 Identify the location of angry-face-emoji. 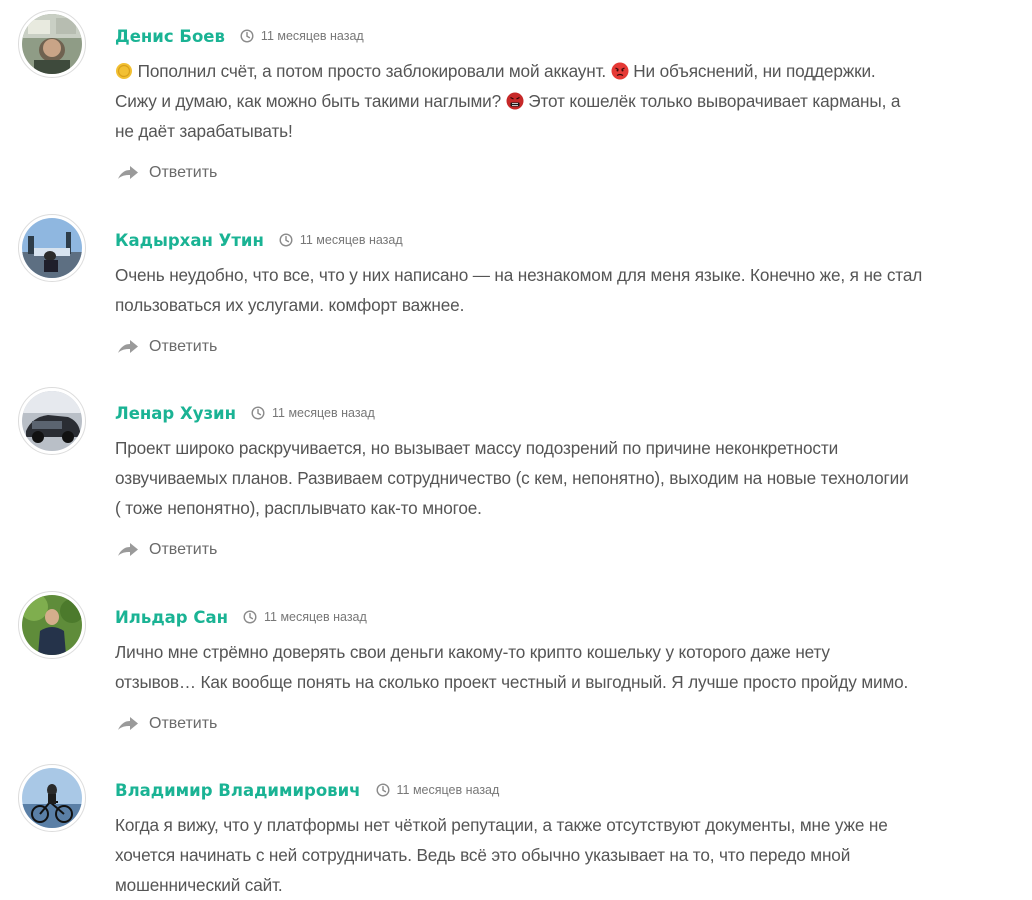
(620, 71).